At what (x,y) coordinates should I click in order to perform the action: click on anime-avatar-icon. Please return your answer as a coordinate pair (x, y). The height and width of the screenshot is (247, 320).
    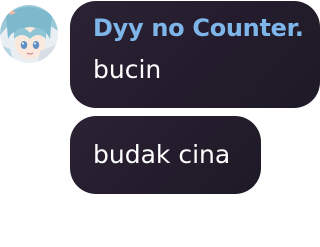
    Looking at the image, I should click on (29, 34).